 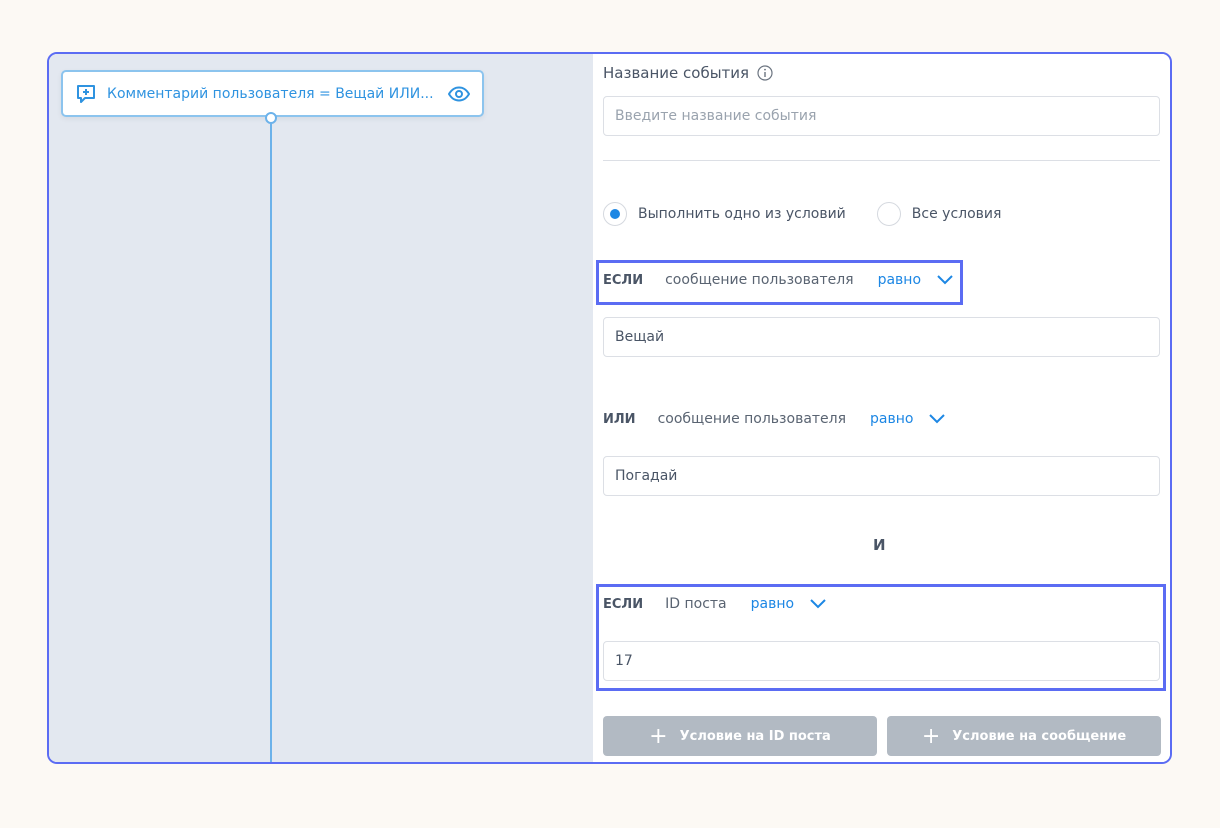 I want to click on and-separator: И, so click(x=879, y=545).